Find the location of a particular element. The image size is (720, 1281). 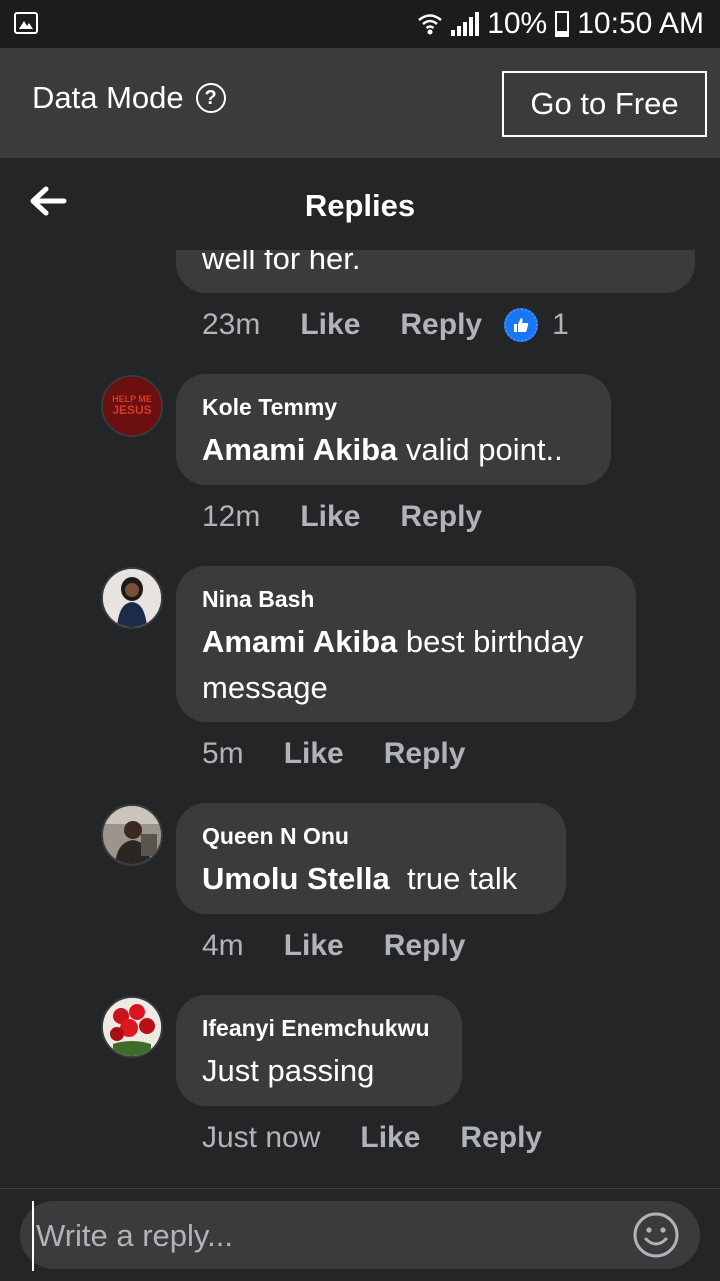

reply-text: Amami Akiba valid point.. is located at coordinates (393, 450).